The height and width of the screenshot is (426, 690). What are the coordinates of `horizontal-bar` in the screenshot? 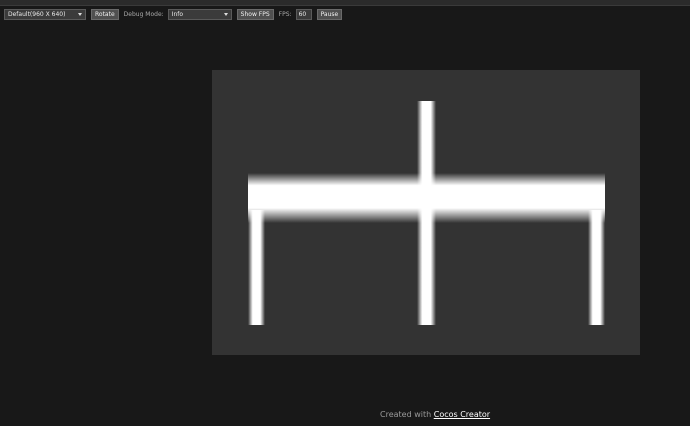 It's located at (426, 198).